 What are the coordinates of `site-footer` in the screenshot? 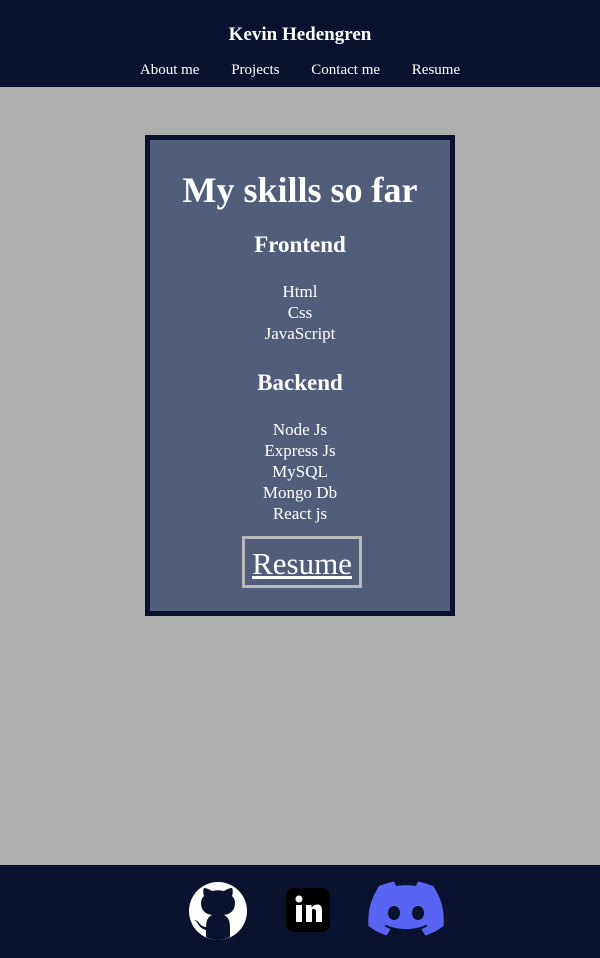 It's located at (300, 911).